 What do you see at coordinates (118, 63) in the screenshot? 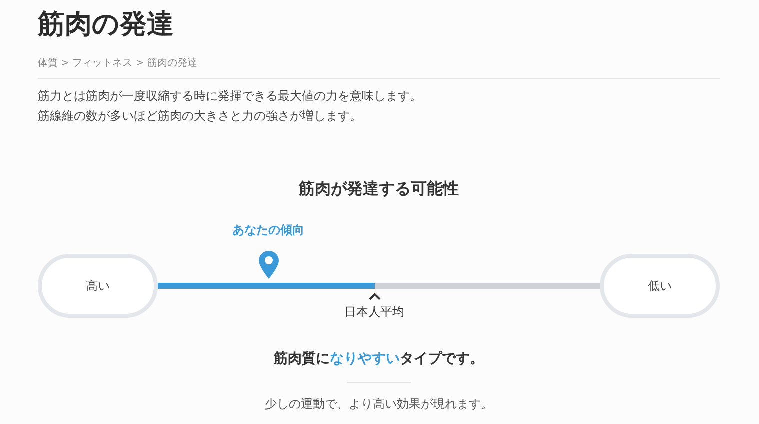
I see `breadcrumb: 体質 > フィットネス > 筋肉の発達` at bounding box center [118, 63].